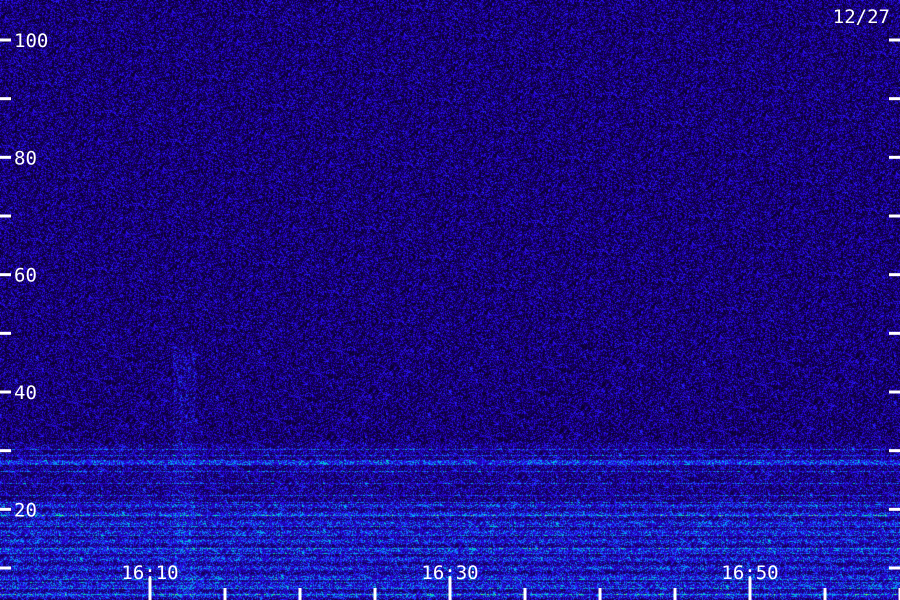 The width and height of the screenshot is (900, 600). I want to click on y-tick-label: 80, so click(25, 158).